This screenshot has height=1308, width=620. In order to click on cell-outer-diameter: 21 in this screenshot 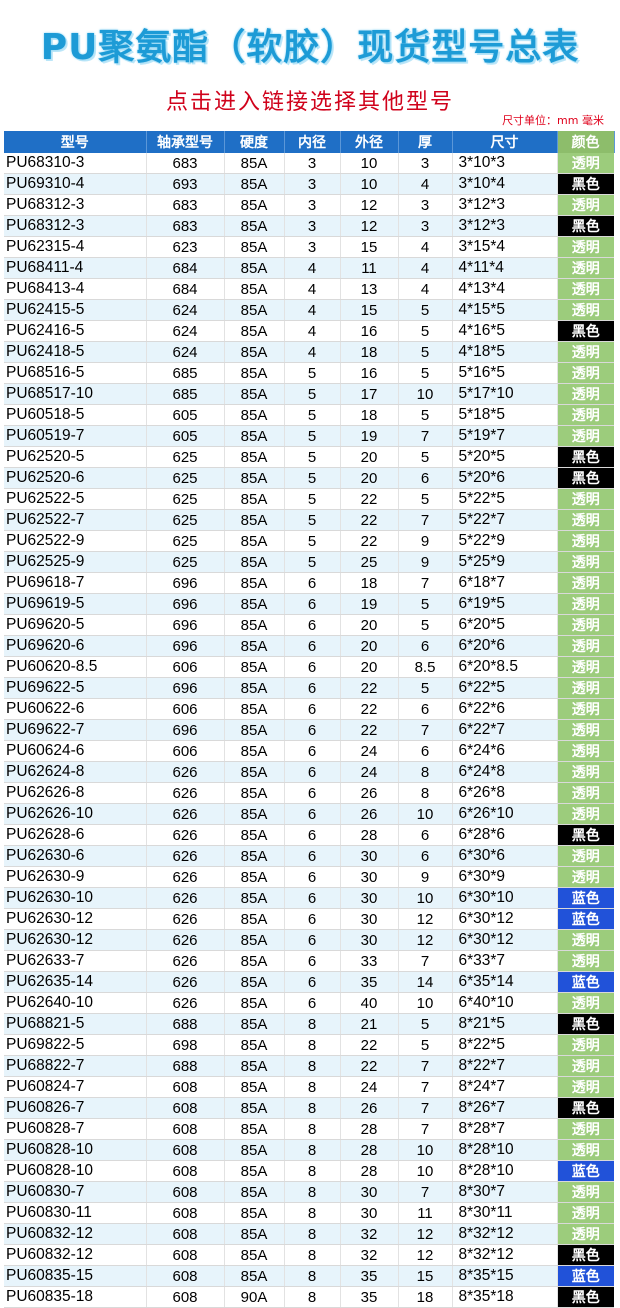, I will do `click(369, 1024)`.